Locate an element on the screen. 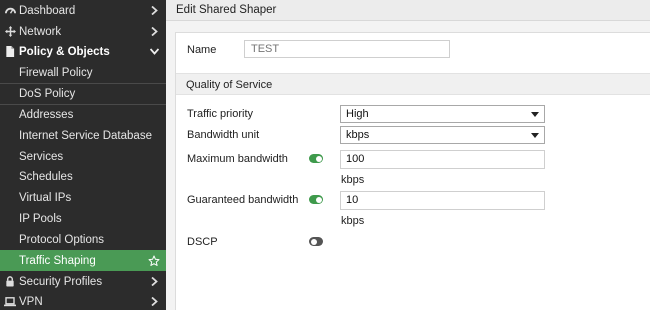  section-title: Quality of Service is located at coordinates (229, 85).